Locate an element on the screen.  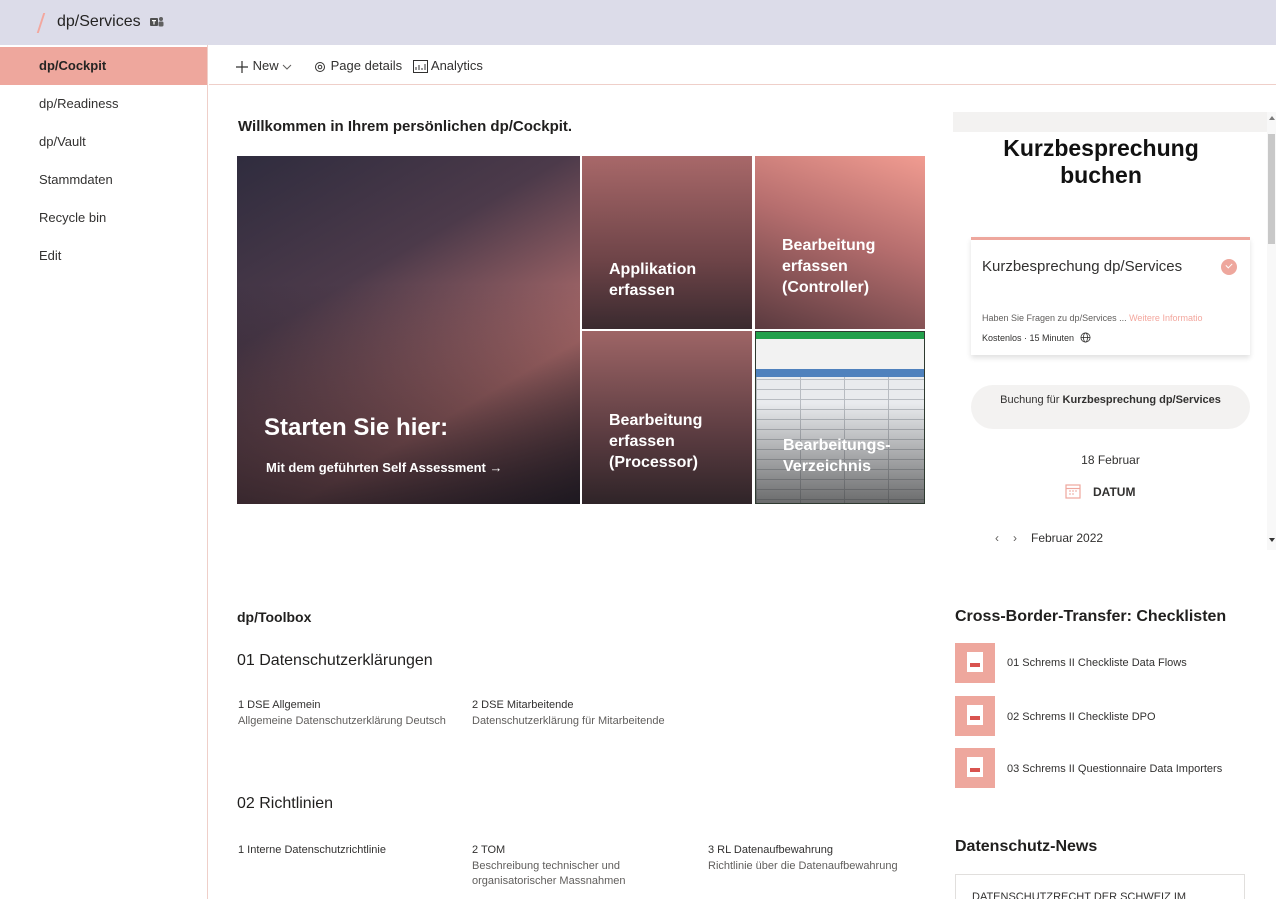
section-title-richtlinien: 02 Richtlinien is located at coordinates (285, 803).